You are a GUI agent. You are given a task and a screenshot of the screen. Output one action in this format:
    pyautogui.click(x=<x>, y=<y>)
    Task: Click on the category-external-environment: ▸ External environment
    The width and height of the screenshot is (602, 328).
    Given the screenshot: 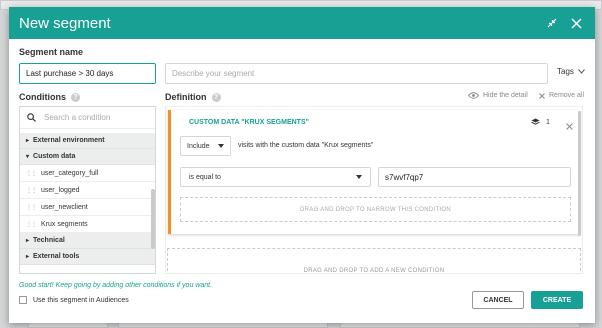 What is the action you would take?
    pyautogui.click(x=87, y=141)
    